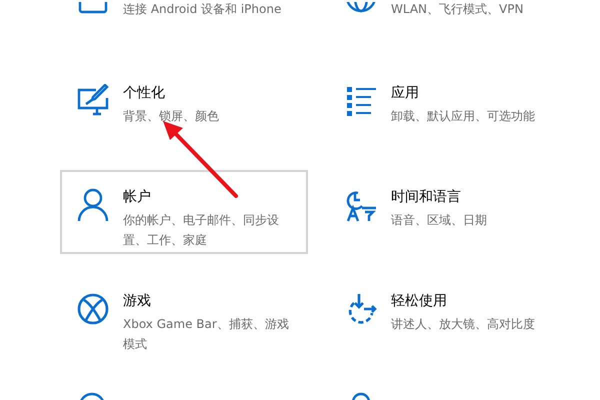  What do you see at coordinates (452, 23) in the screenshot?
I see `settings-tile: WLAN、飞行模式、VPN` at bounding box center [452, 23].